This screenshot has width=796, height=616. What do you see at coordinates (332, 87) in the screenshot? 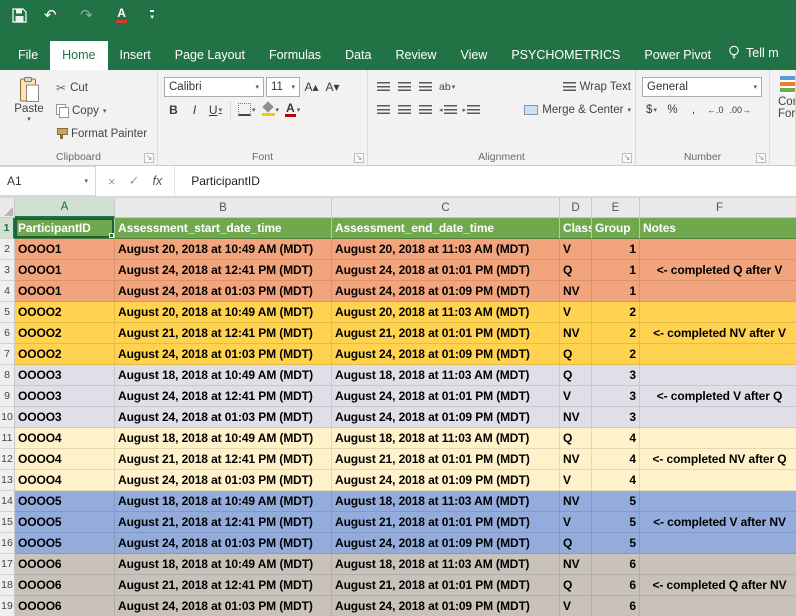
I see `decrease-font-size-button: A▾` at bounding box center [332, 87].